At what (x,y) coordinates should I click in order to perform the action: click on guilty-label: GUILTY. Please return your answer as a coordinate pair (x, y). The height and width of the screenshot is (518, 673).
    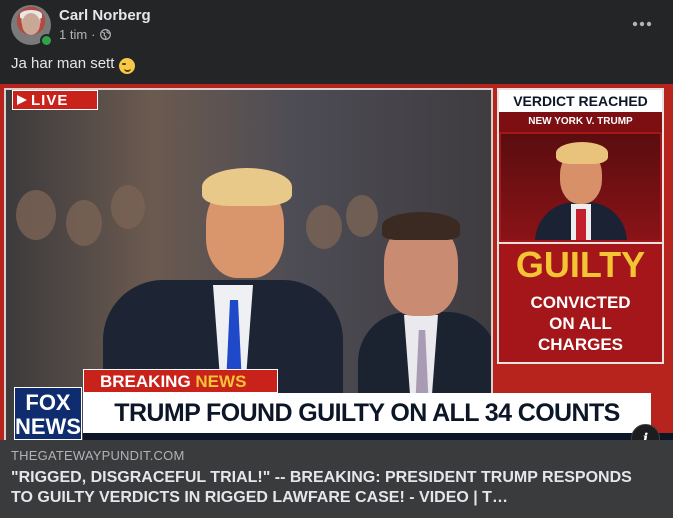
    Looking at the image, I should click on (580, 264).